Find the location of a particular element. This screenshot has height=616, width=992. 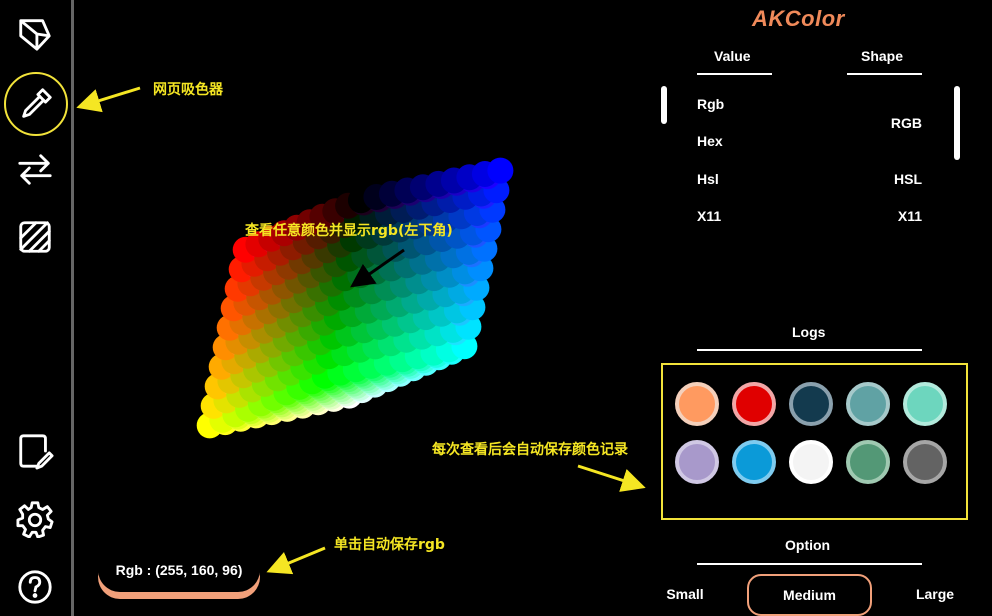

rgb-status-text: Rgb : (255, 160, 96) is located at coordinates (179, 570).